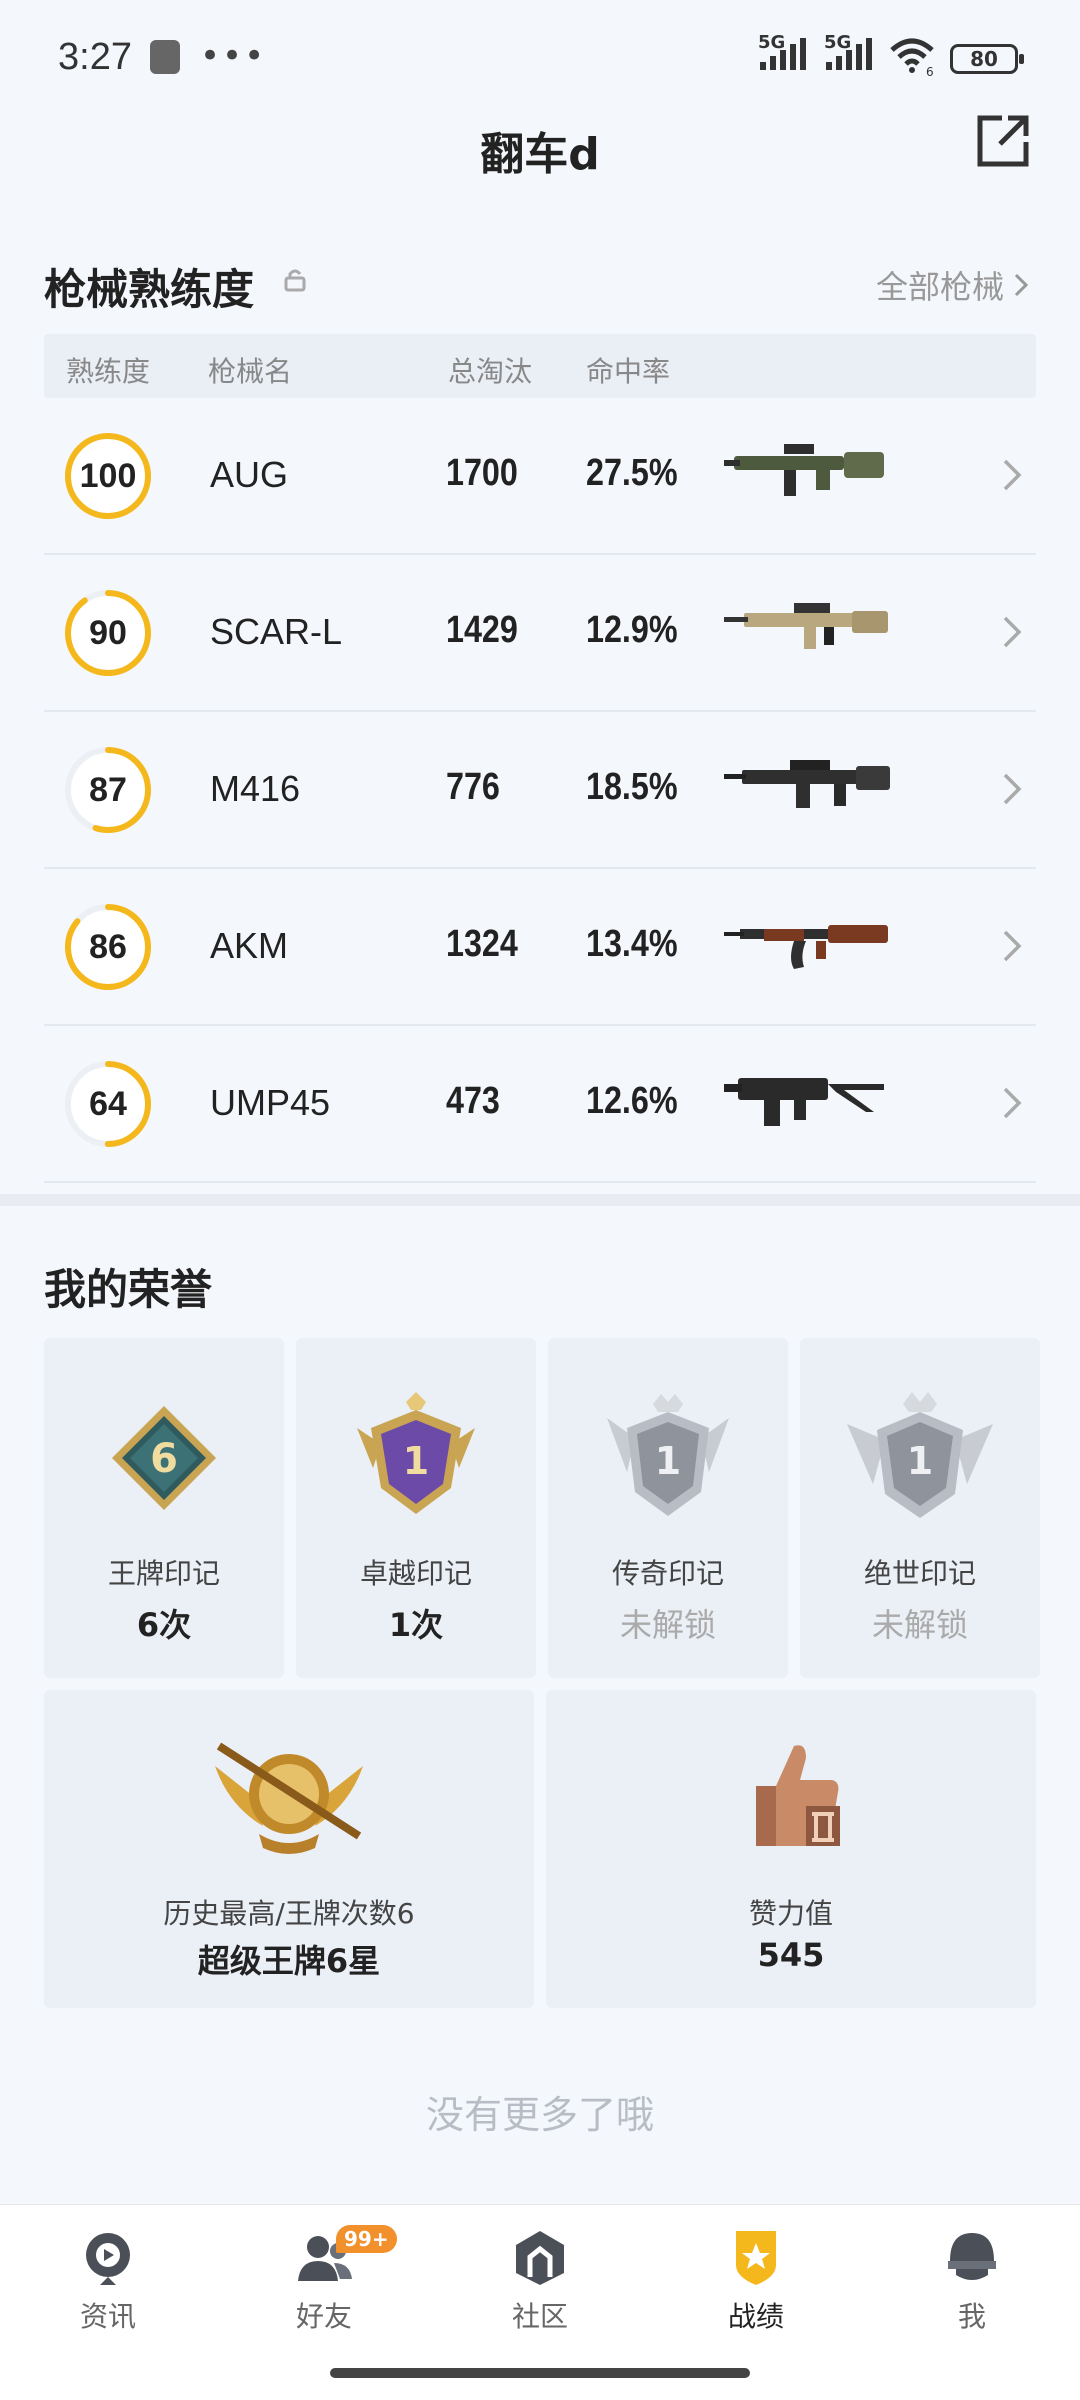  What do you see at coordinates (756, 2258) in the screenshot?
I see `records-icon` at bounding box center [756, 2258].